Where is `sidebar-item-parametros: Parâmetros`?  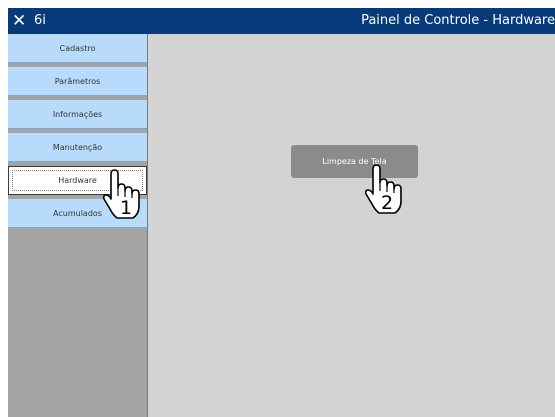
sidebar-item-parametros: Parâmetros is located at coordinates (77, 81).